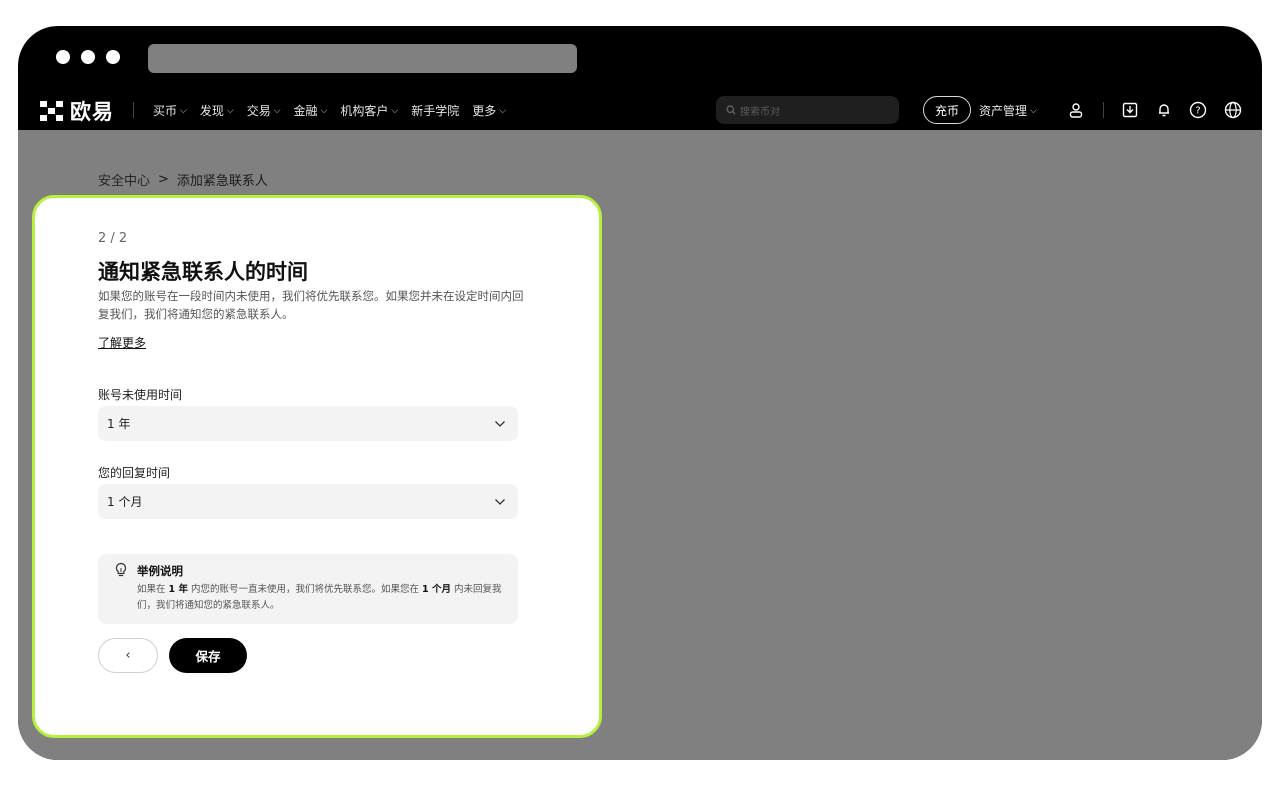 This screenshot has width=1280, height=785. I want to click on assets-menu: 资产管理 ⌵, so click(1008, 110).